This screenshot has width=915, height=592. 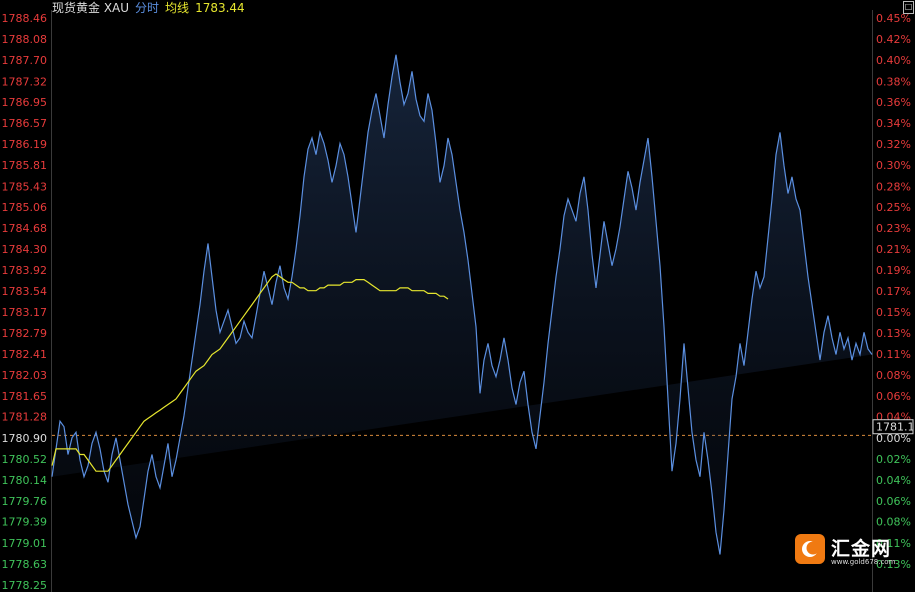 I want to click on current-price-marker: 1781.1, so click(x=893, y=427).